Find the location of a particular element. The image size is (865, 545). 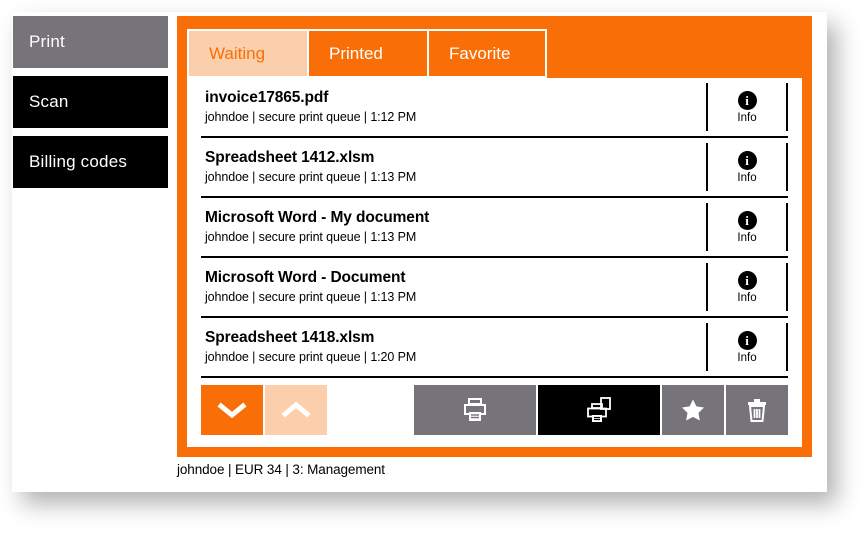

print-button is located at coordinates (475, 410).